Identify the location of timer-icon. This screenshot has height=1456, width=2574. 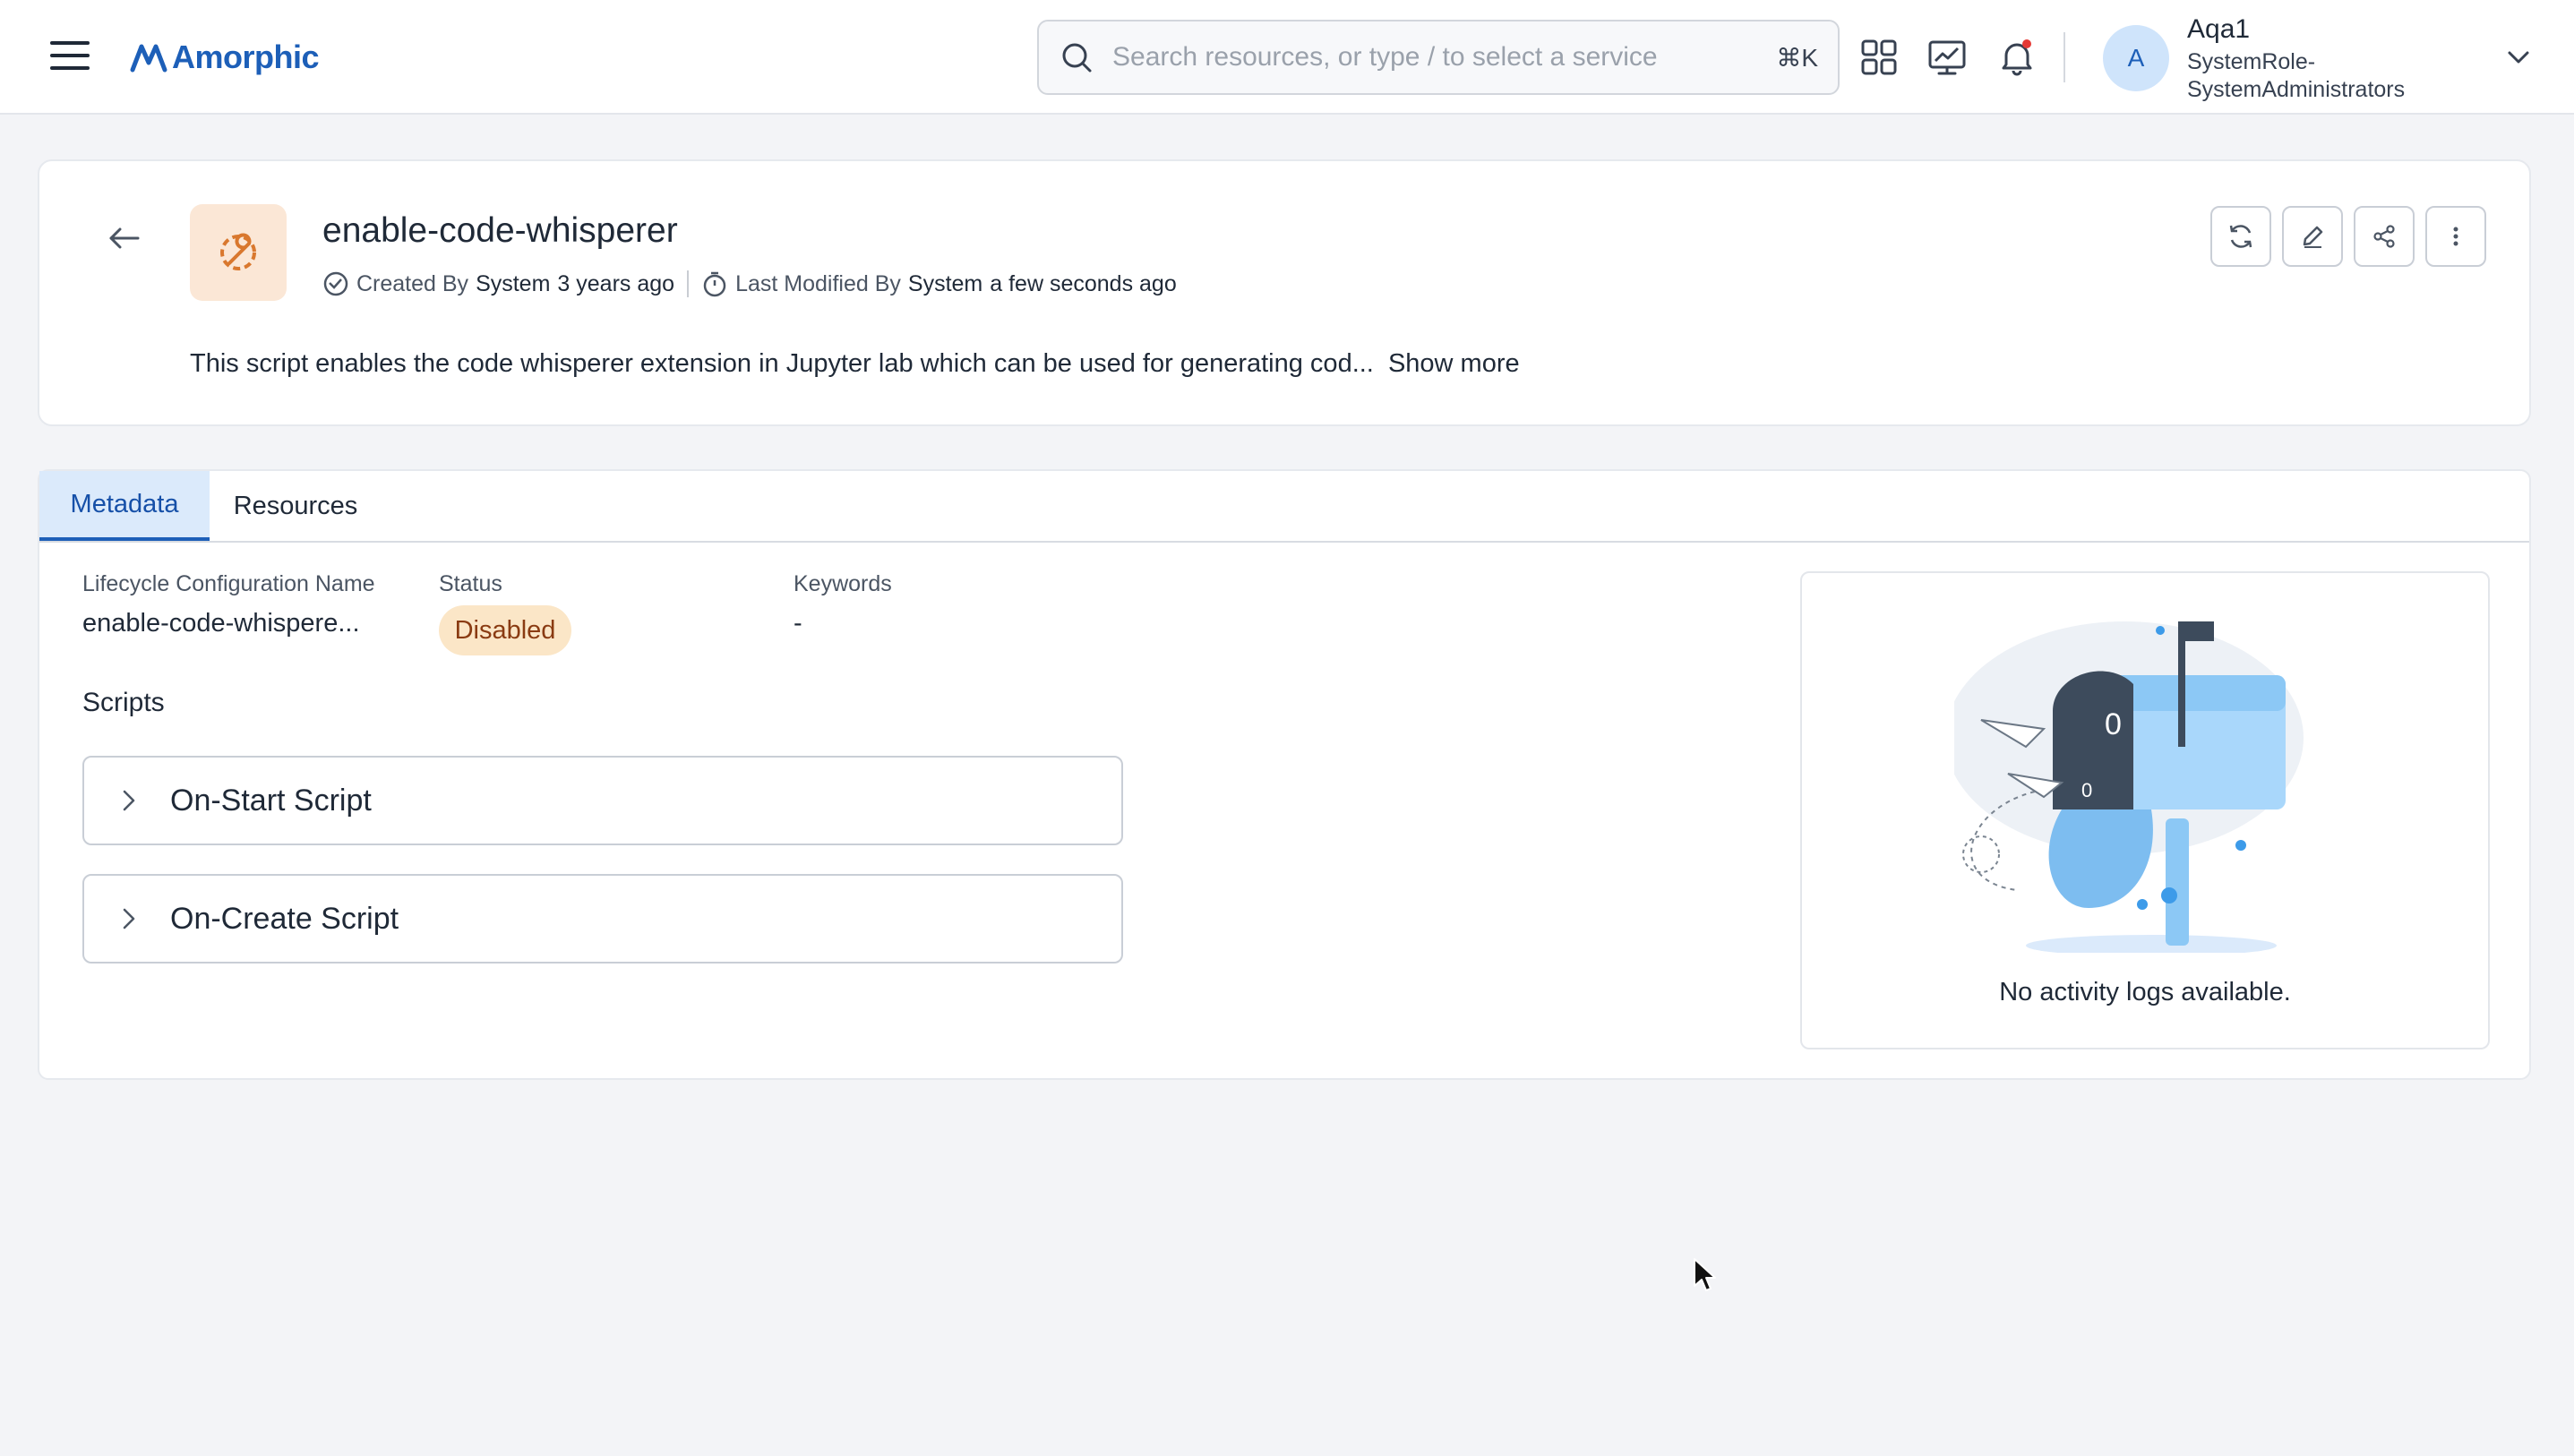
(714, 284).